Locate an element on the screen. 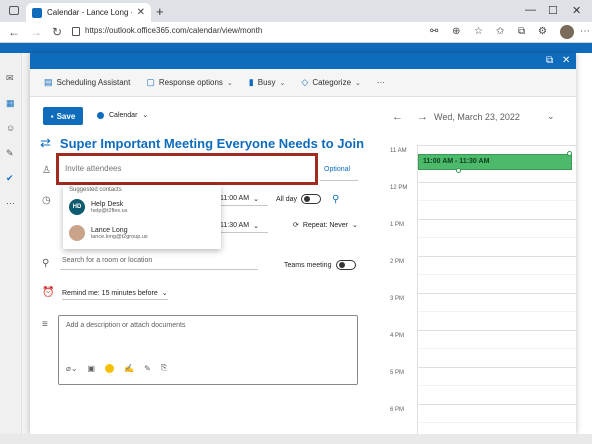 This screenshot has width=592, height=444. read-aloud-icon: ⚯ is located at coordinates (434, 31).